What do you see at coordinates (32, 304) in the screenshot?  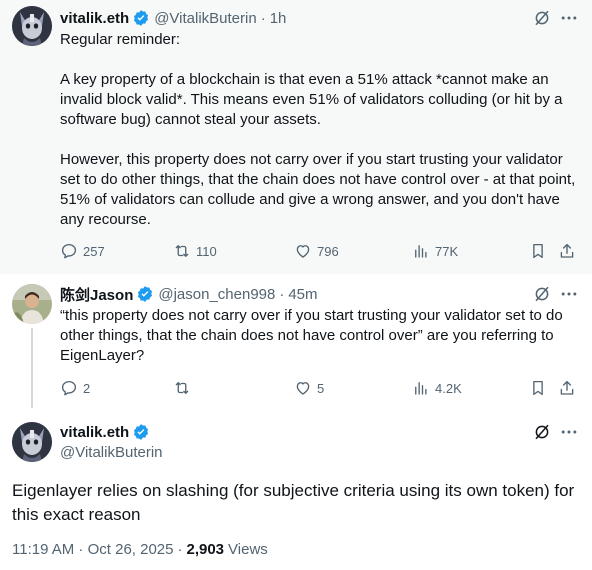 I see `avatar-jason` at bounding box center [32, 304].